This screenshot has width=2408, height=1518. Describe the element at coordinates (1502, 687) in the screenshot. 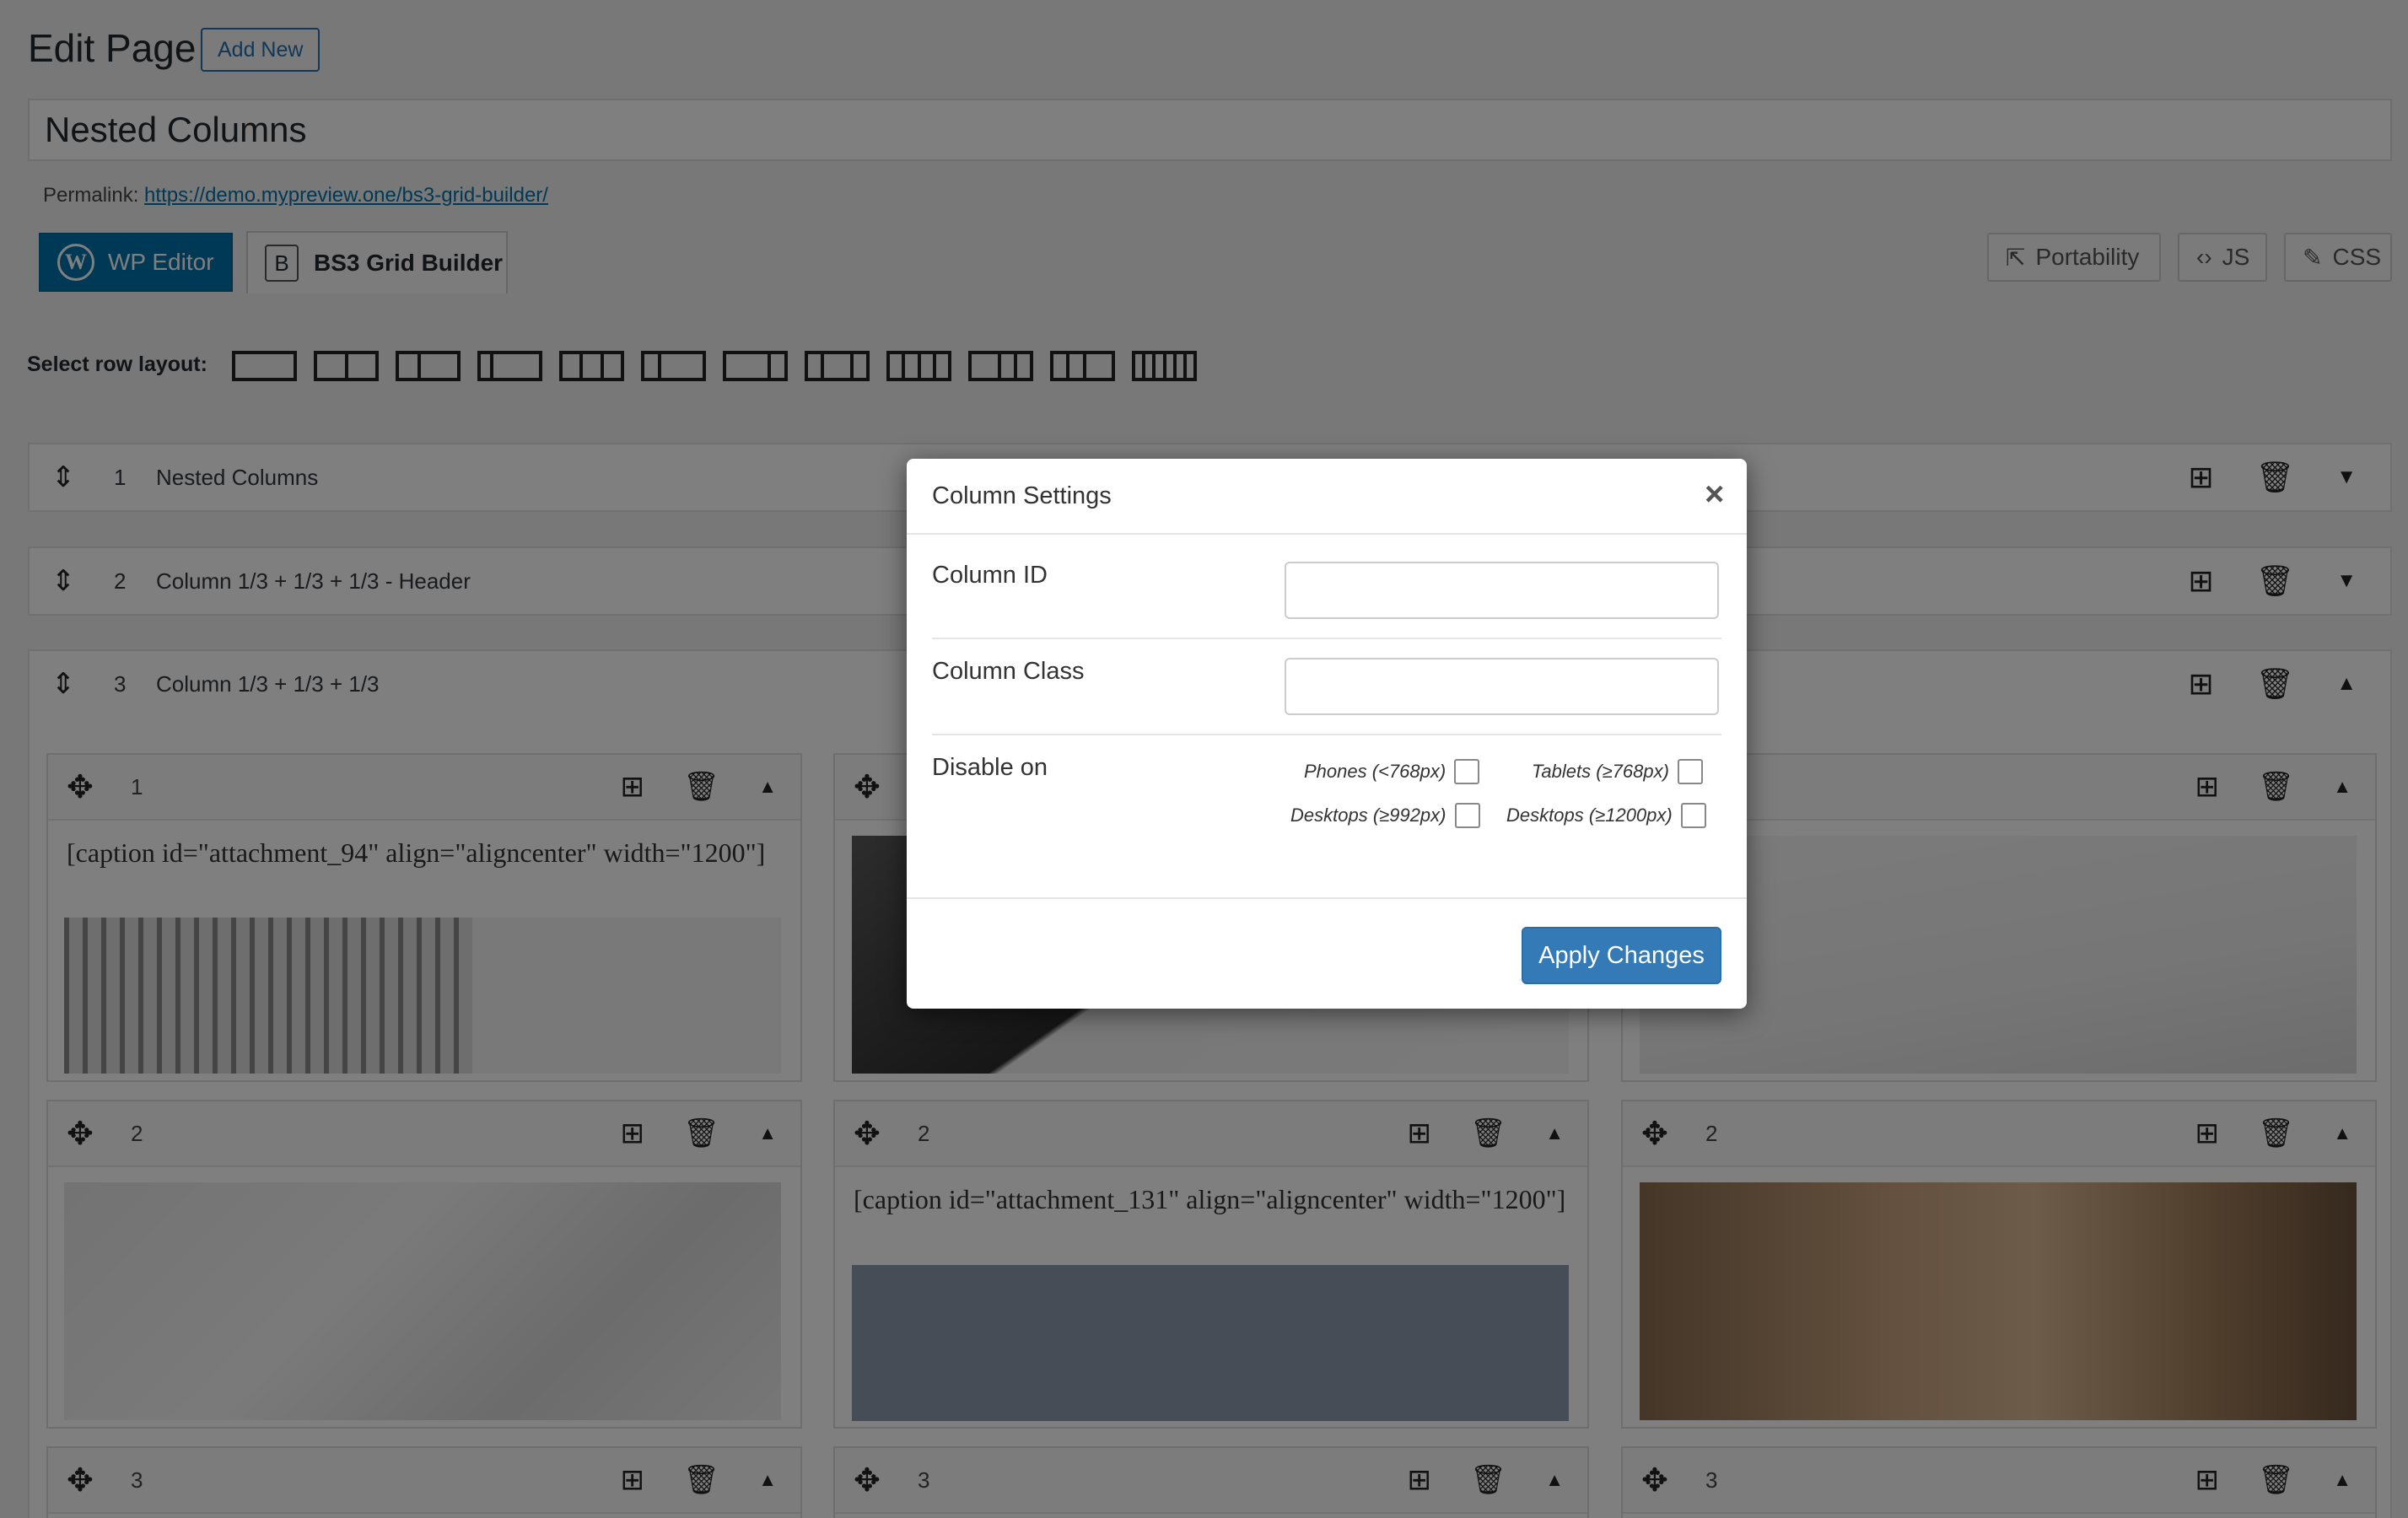

I see `column-class-input` at that location.